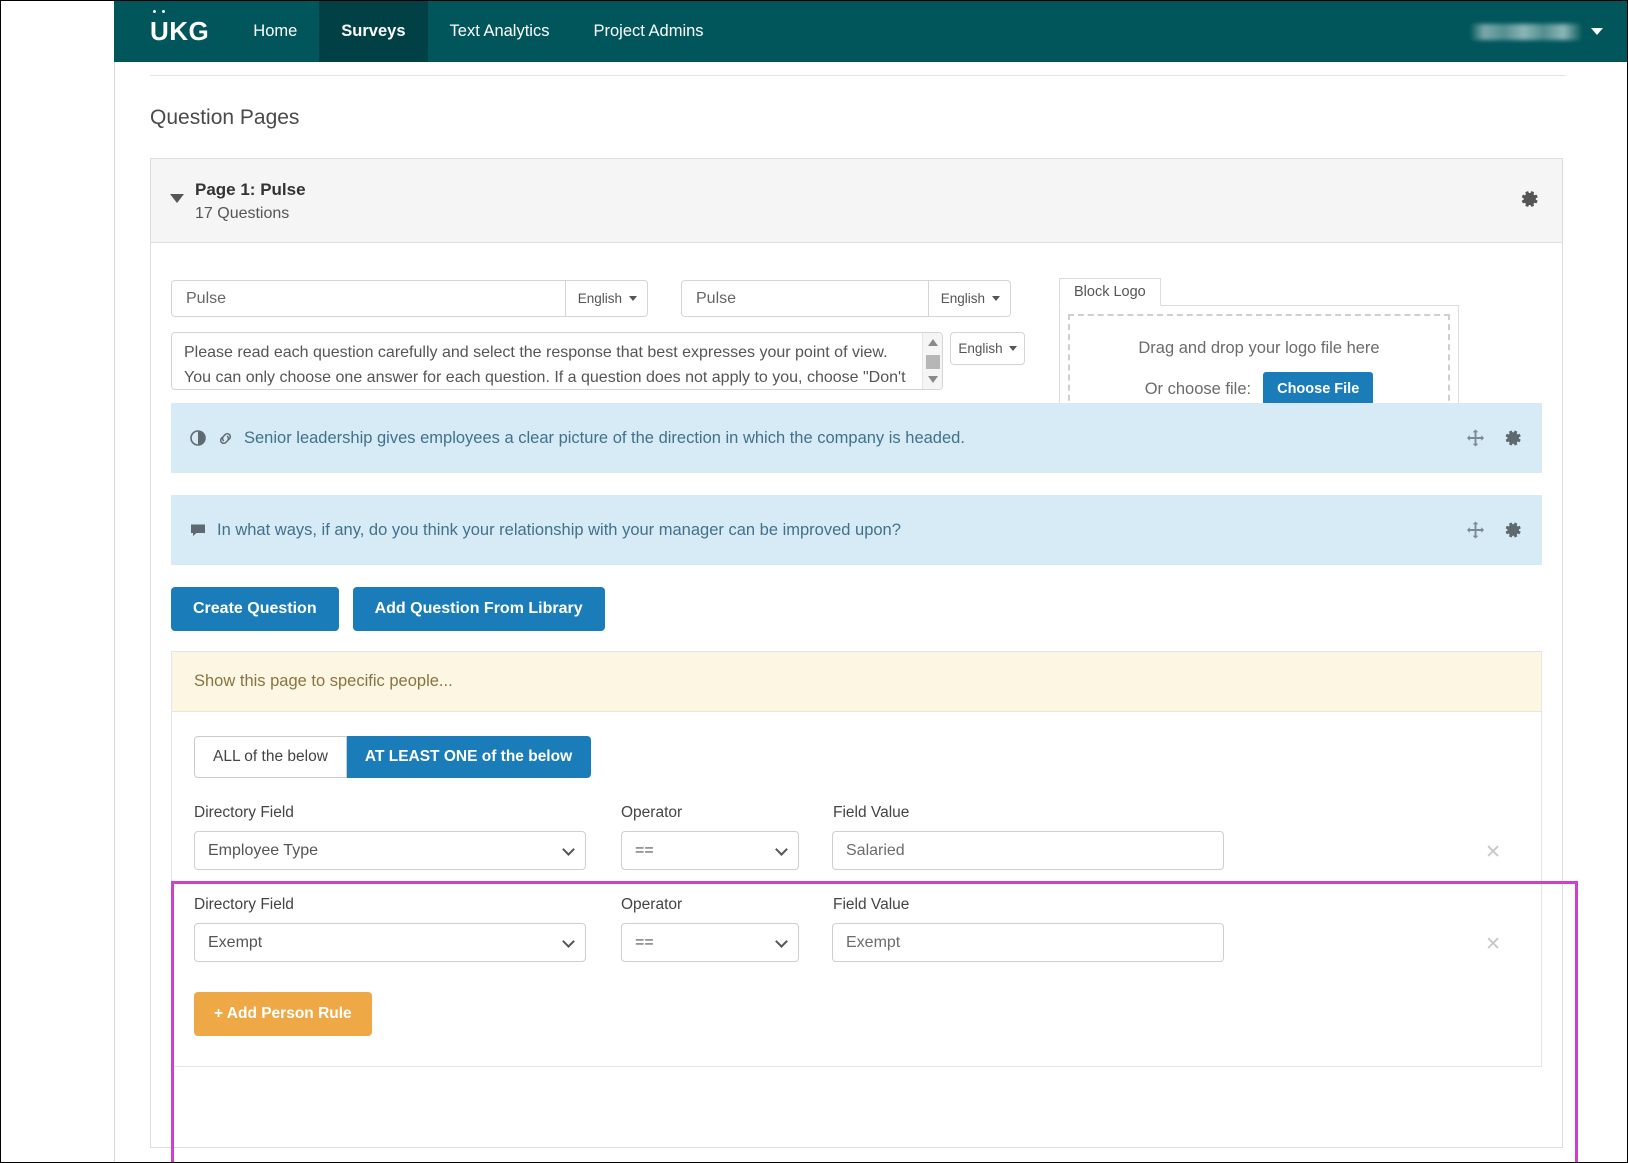 Image resolution: width=1628 pixels, height=1163 pixels. I want to click on page-subtitle-input-group: Pulse English, so click(846, 298).